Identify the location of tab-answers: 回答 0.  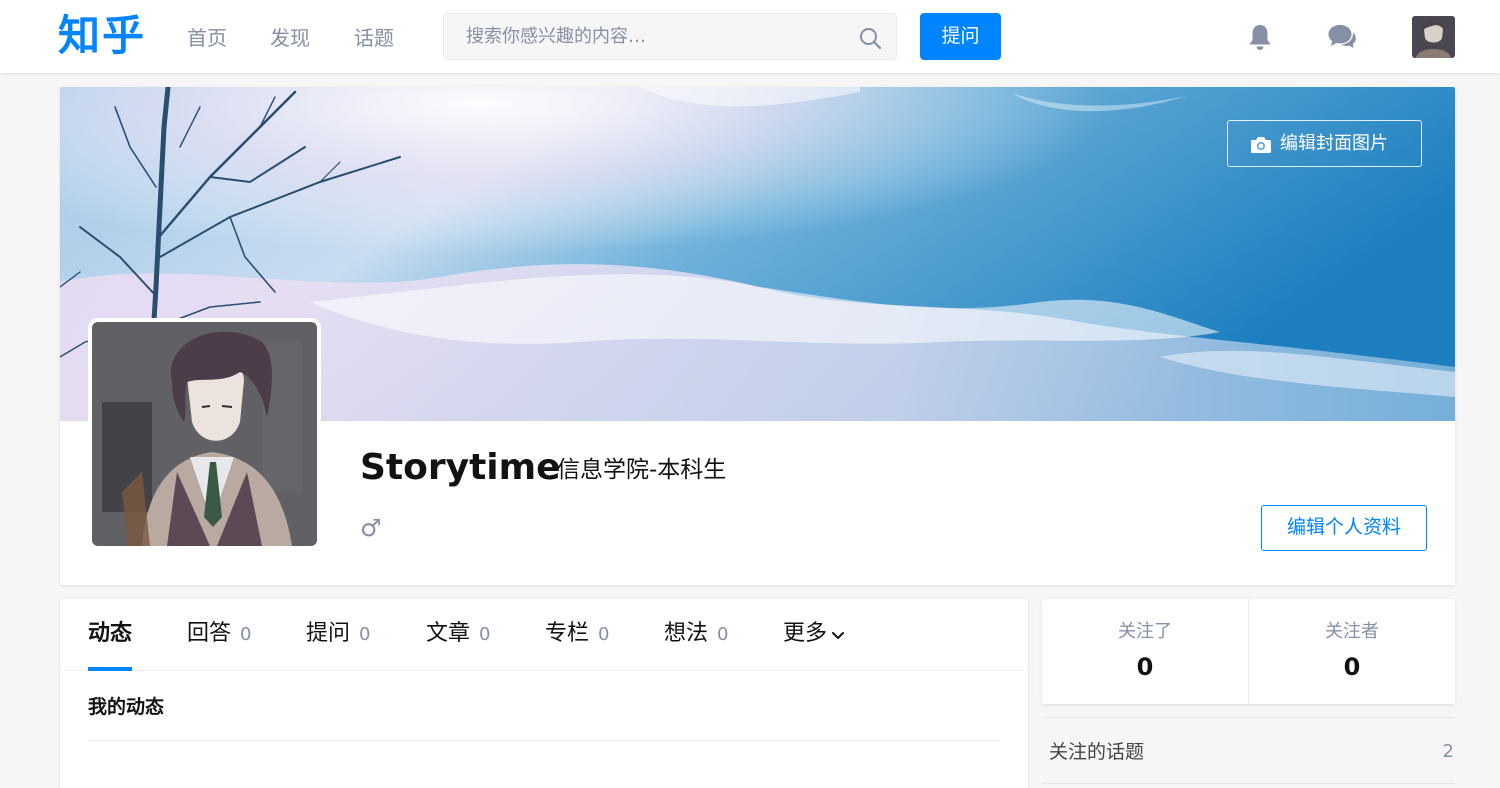
(219, 645).